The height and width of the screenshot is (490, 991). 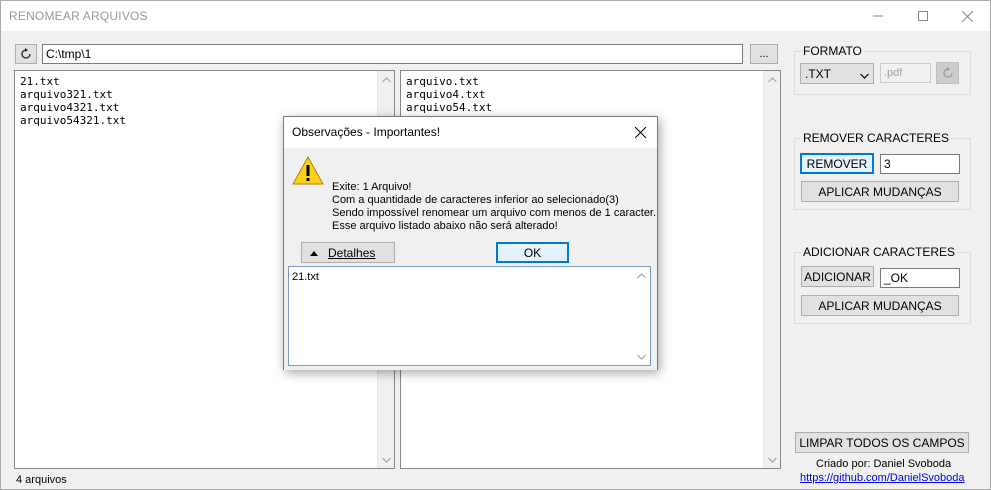 I want to click on renamed-files-items: arquivo.txt arquivo4.txt arquivo54.txt, so click(x=446, y=94).